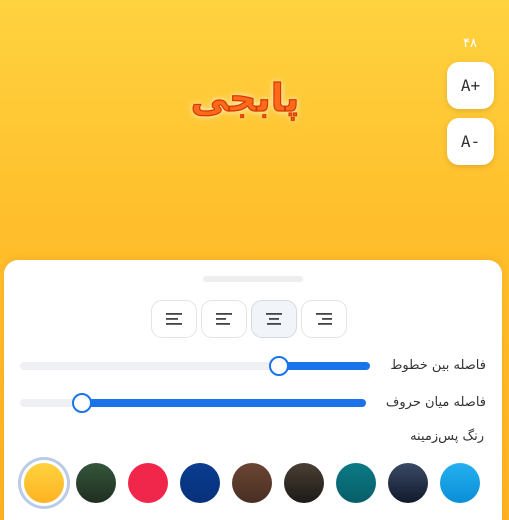  Describe the element at coordinates (245, 98) in the screenshot. I see `preview-text: پابجی` at that location.